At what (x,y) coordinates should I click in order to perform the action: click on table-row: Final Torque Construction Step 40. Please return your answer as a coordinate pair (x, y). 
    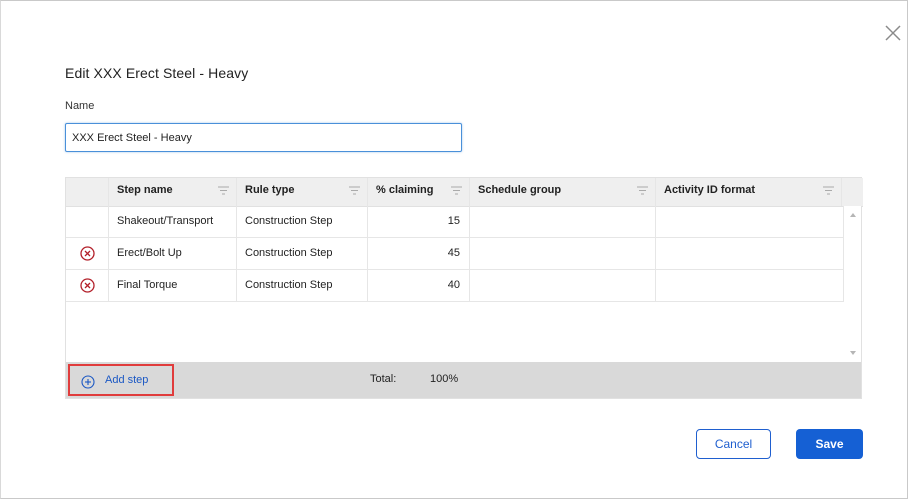
    Looking at the image, I should click on (455, 286).